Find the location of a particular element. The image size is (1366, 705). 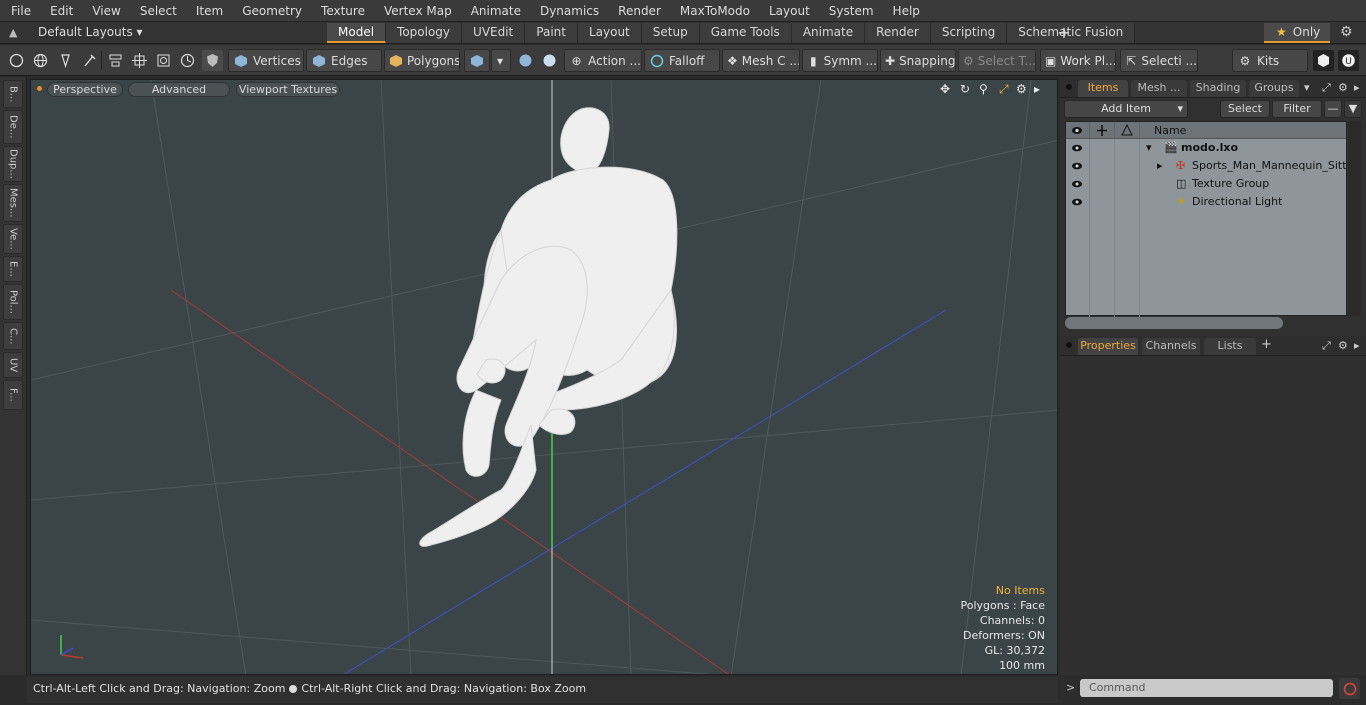

gear-icon: ⚙ is located at coordinates (1346, 32).